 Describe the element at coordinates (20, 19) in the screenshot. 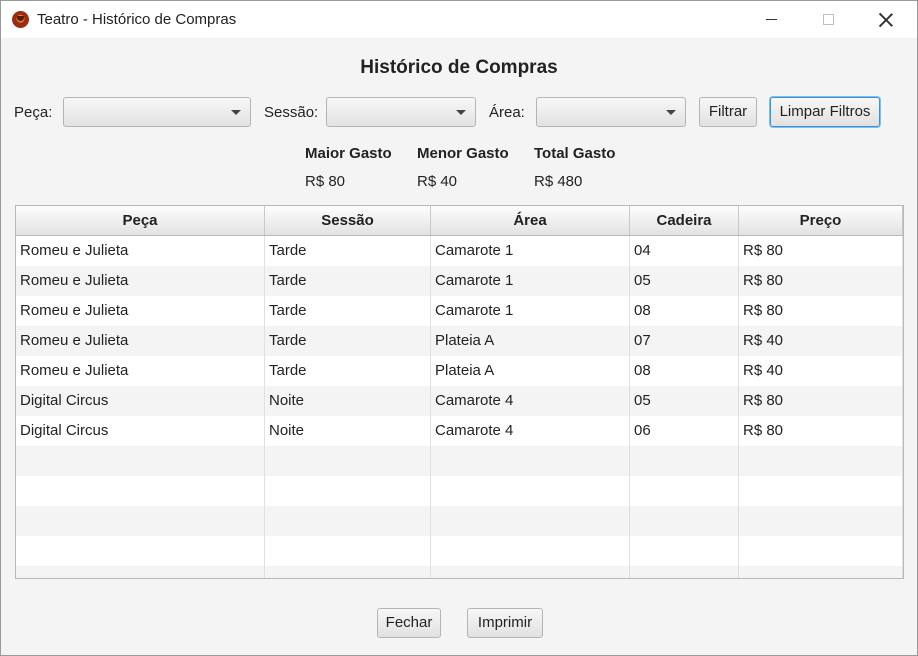

I see `theater-mask-icon` at that location.